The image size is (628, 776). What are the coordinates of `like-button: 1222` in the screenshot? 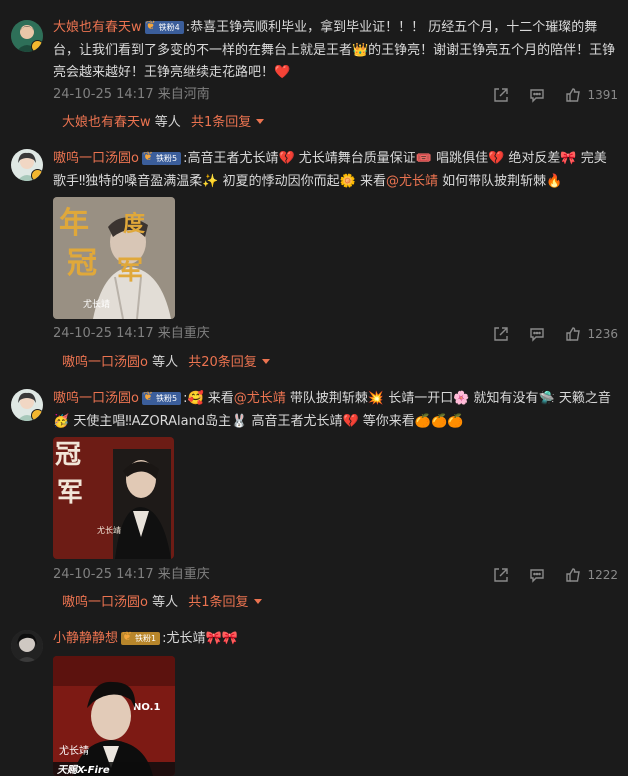 It's located at (591, 575).